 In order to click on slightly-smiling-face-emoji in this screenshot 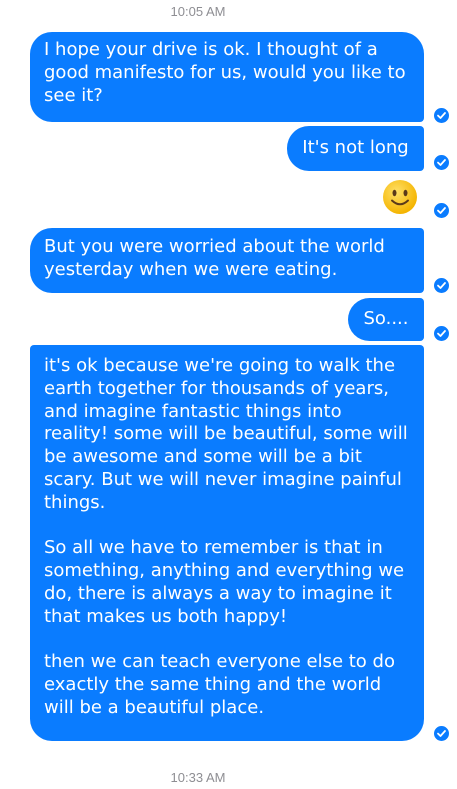, I will do `click(400, 197)`.